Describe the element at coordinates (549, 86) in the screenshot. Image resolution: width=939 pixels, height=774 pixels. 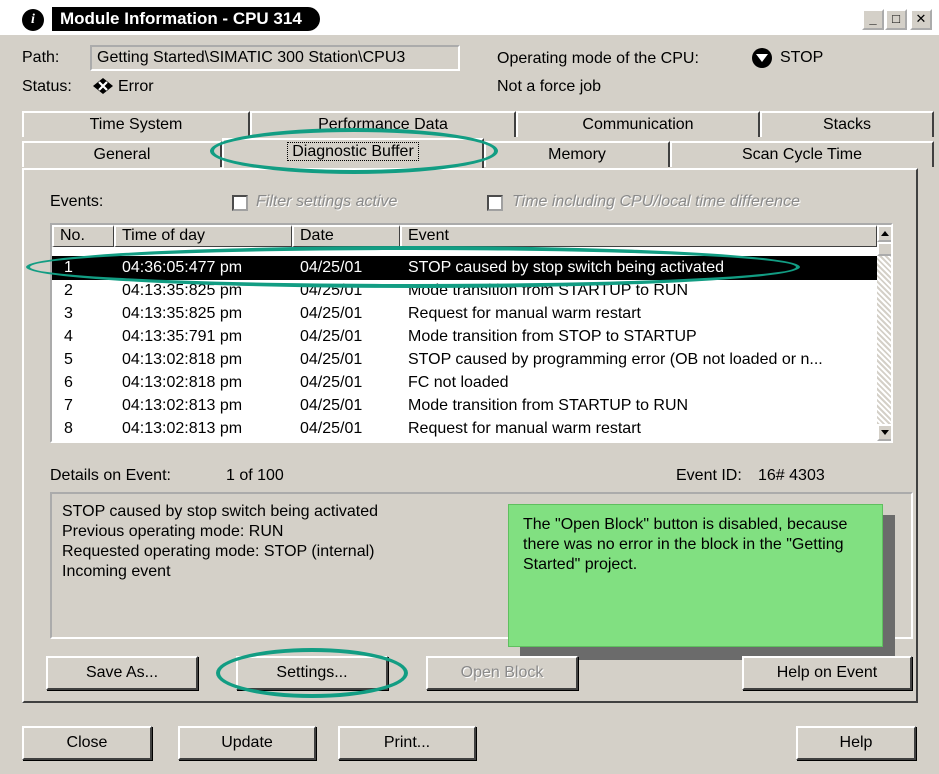
I see `force-job-text: Not a force job` at that location.